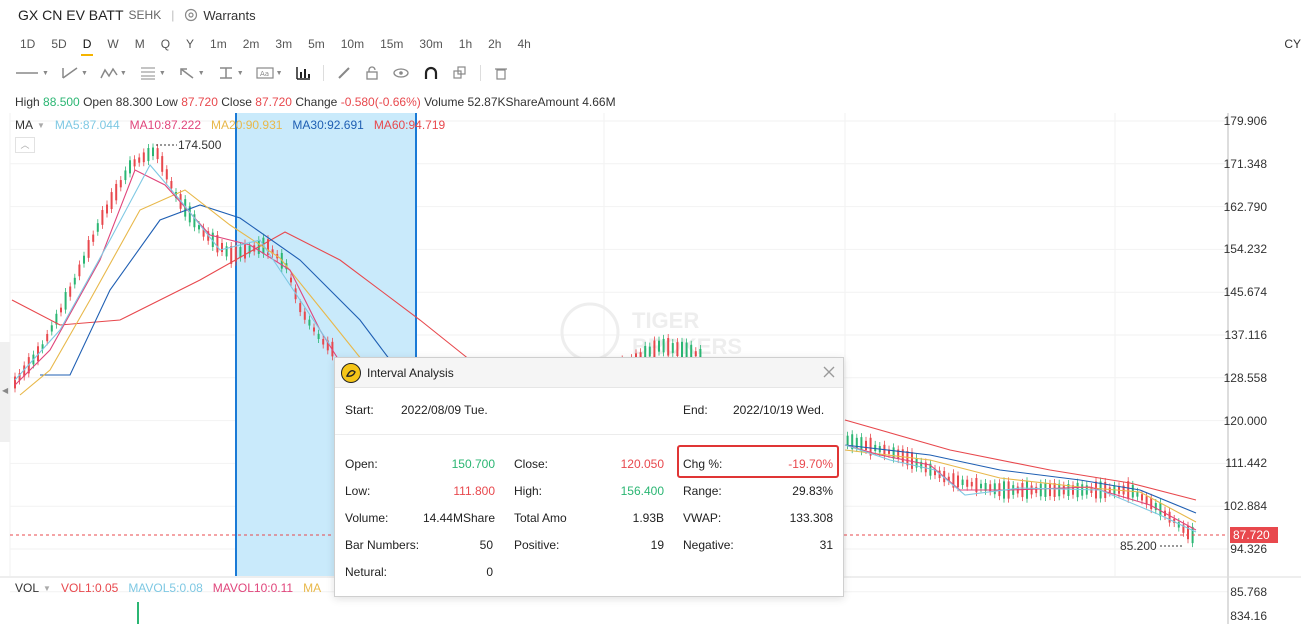 The image size is (1301, 624). What do you see at coordinates (112, 44) in the screenshot?
I see `period-tab-w: W` at bounding box center [112, 44].